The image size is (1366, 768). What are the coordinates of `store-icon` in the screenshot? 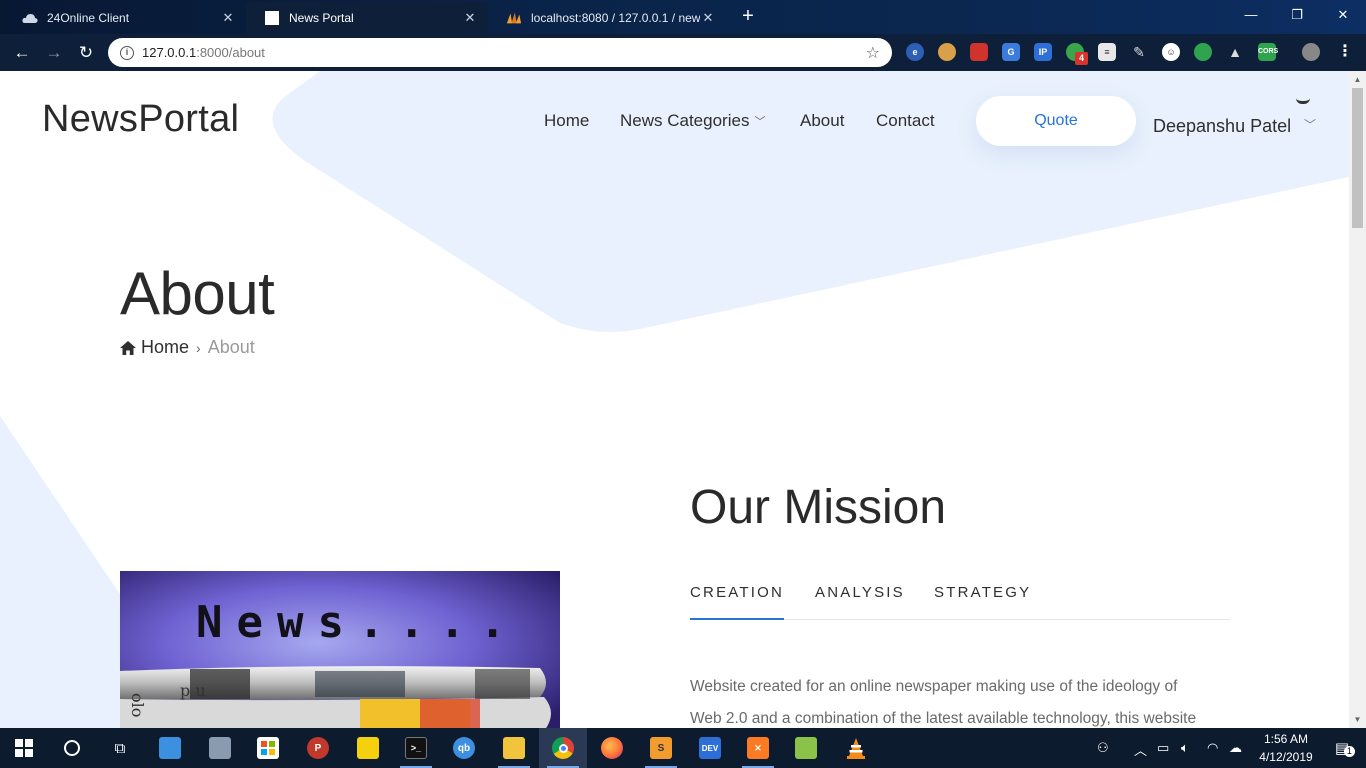 It's located at (268, 748).